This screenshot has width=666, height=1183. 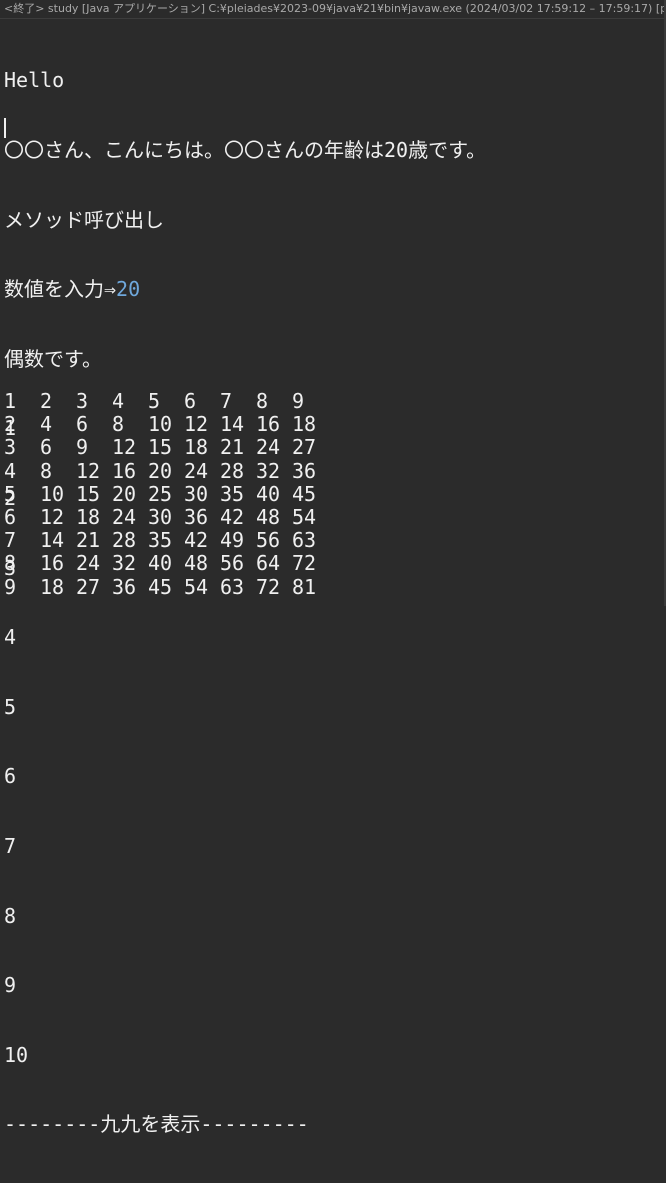 What do you see at coordinates (10, 915) in the screenshot?
I see `count-line: 8` at bounding box center [10, 915].